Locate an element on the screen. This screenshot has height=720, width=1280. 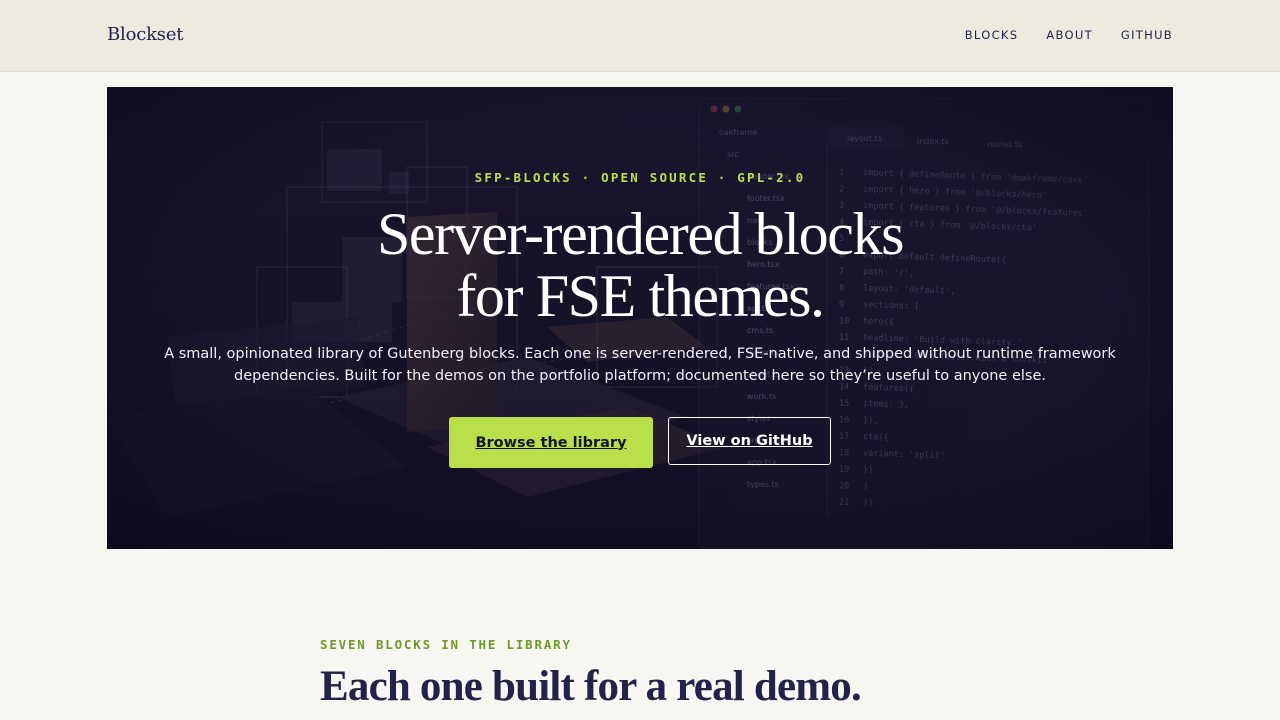
hero-title-line-2: for FSE themes. is located at coordinates (640, 296).